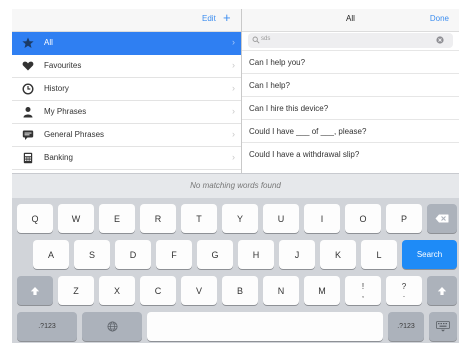  Describe the element at coordinates (92, 254) in the screenshot. I see `key-s: S` at that location.